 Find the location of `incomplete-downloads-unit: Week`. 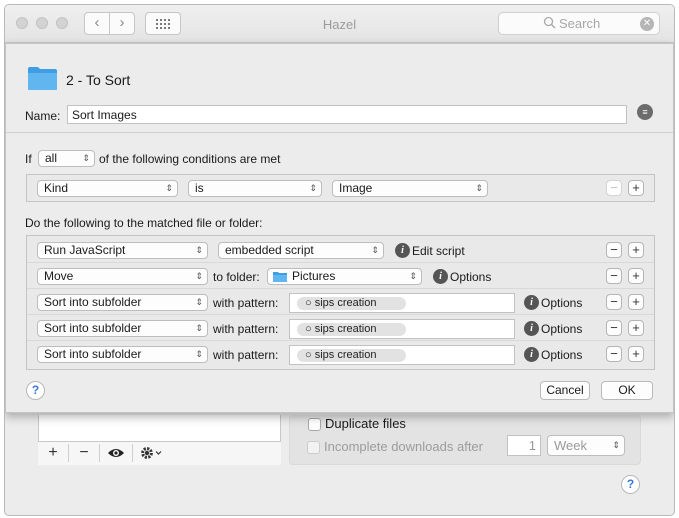

incomplete-downloads-unit: Week is located at coordinates (570, 445).